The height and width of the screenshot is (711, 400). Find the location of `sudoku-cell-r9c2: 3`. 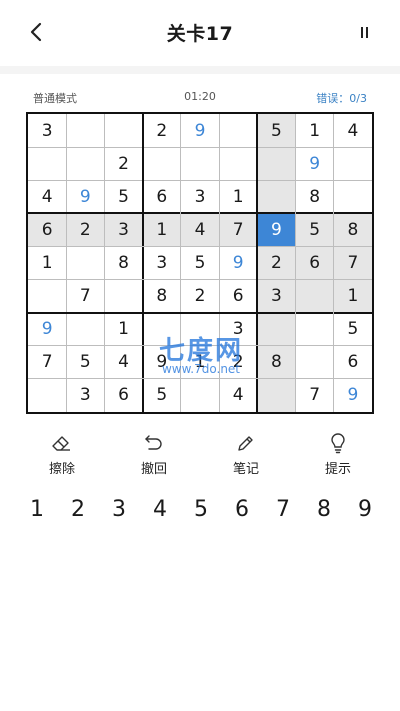

sudoku-cell-r9c2: 3 is located at coordinates (85, 395).